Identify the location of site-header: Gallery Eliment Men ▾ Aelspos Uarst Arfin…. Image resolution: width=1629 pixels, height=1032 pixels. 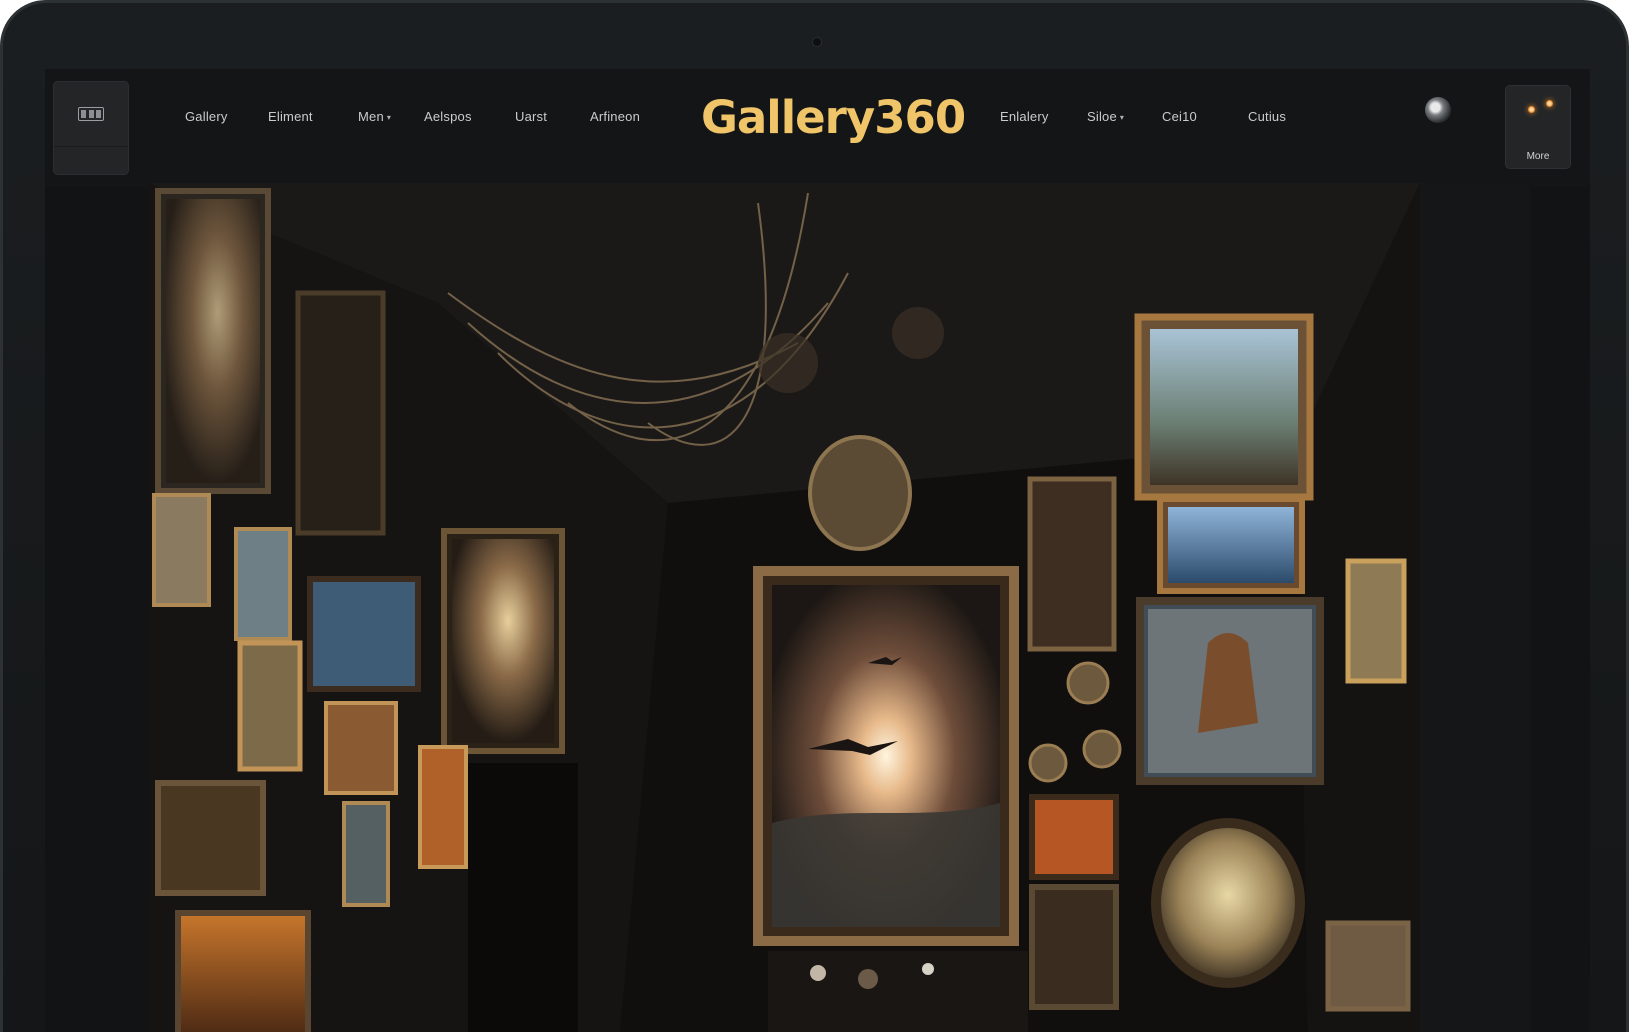
(817, 128).